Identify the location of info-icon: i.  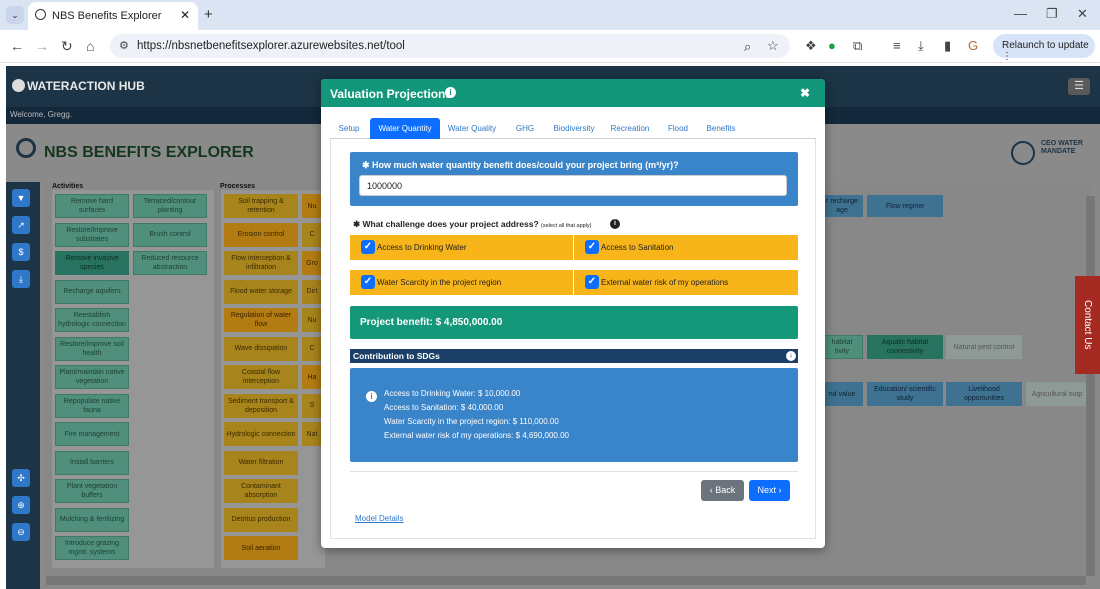
(450, 92).